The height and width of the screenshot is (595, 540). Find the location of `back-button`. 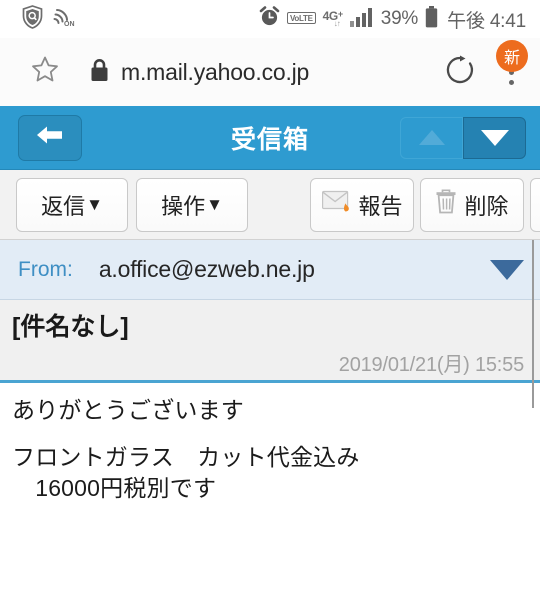

back-button is located at coordinates (50, 137).